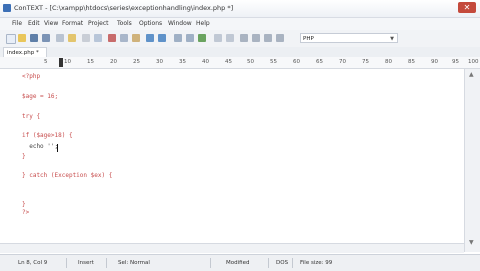  Describe the element at coordinates (86, 38) in the screenshot. I see `print-icon` at that location.